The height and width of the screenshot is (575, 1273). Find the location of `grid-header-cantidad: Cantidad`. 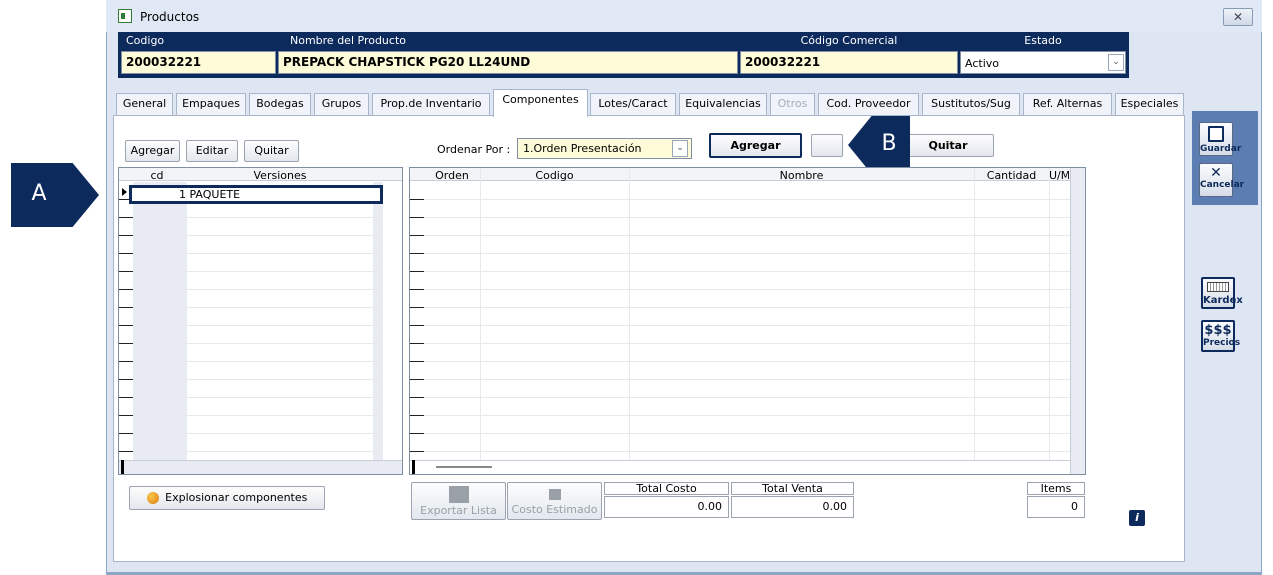

grid-header-cantidad: Cantidad is located at coordinates (1011, 175).